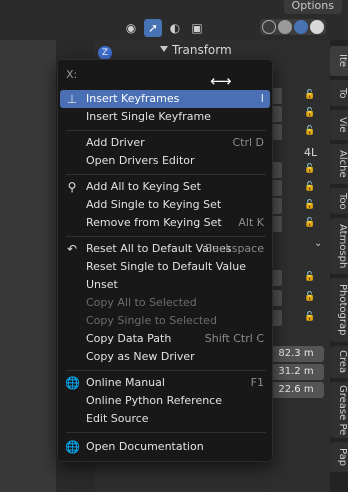  Describe the element at coordinates (234, 248) in the screenshot. I see `menu-item-shortcut: Backspace` at that location.